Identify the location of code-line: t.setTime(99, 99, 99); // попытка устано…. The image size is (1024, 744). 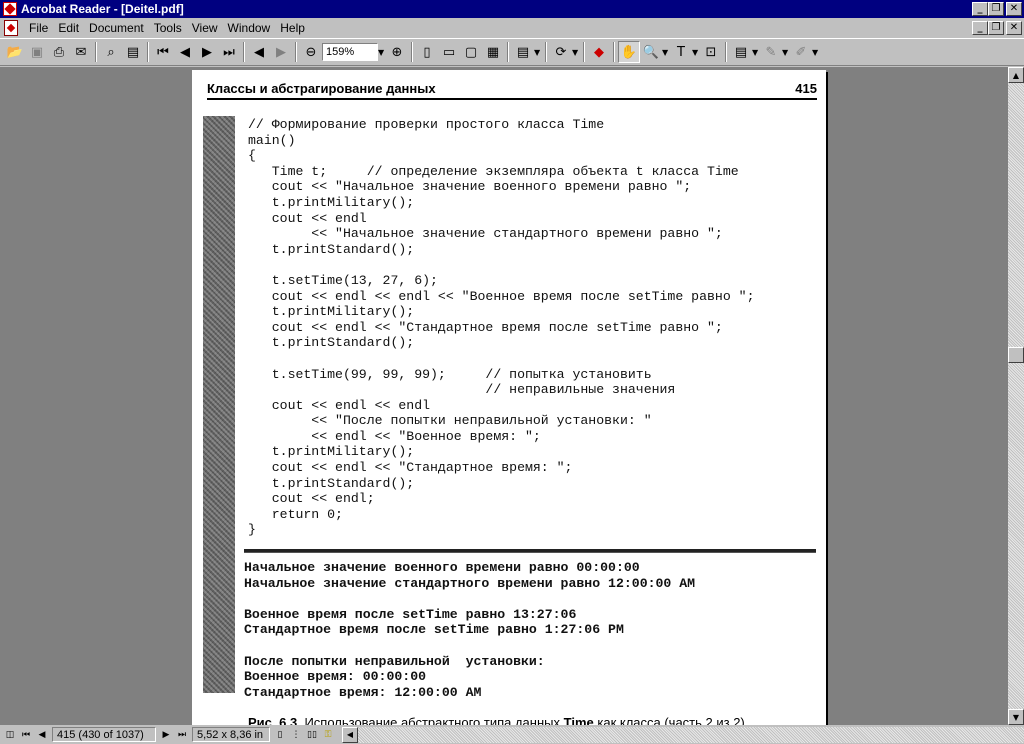
(450, 374).